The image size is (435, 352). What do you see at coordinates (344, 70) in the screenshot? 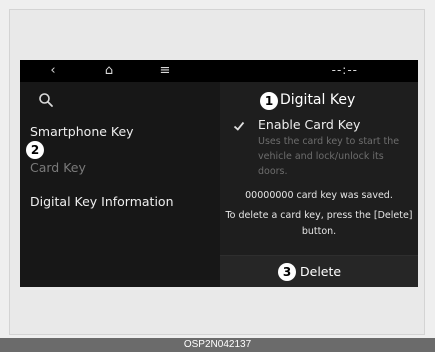
I see `clock: --:--` at bounding box center [344, 70].